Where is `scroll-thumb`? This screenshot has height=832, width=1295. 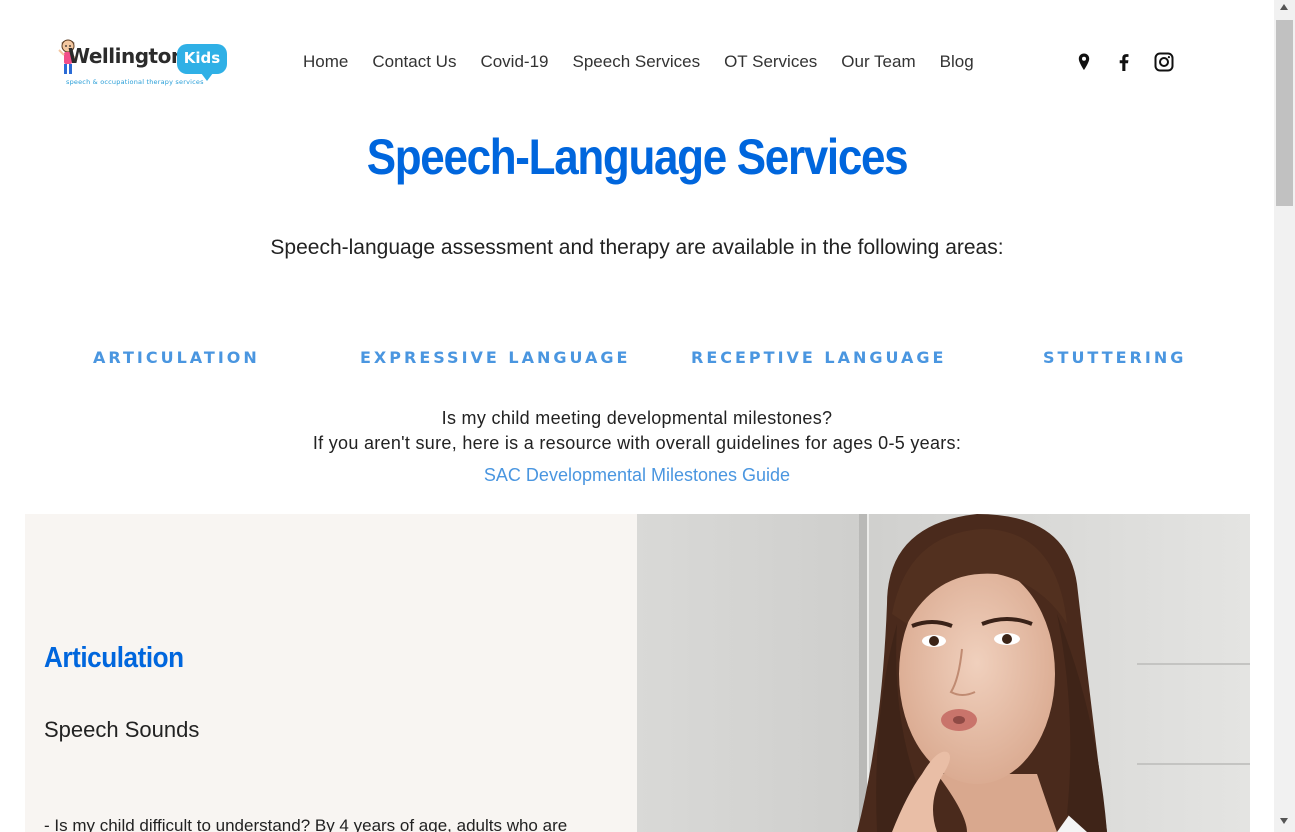
scroll-thumb is located at coordinates (1284, 113).